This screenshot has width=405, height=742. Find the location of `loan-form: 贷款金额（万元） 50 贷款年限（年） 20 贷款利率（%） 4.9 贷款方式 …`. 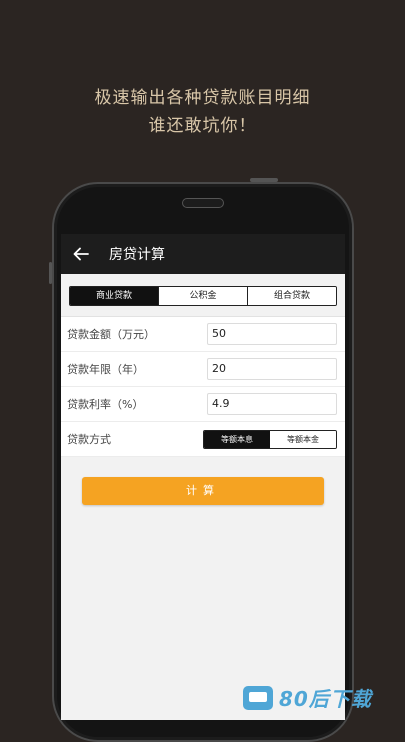

loan-form: 贷款金额（万元） 50 贷款年限（年） 20 贷款利率（%） 4.9 贷款方式 … is located at coordinates (203, 386).